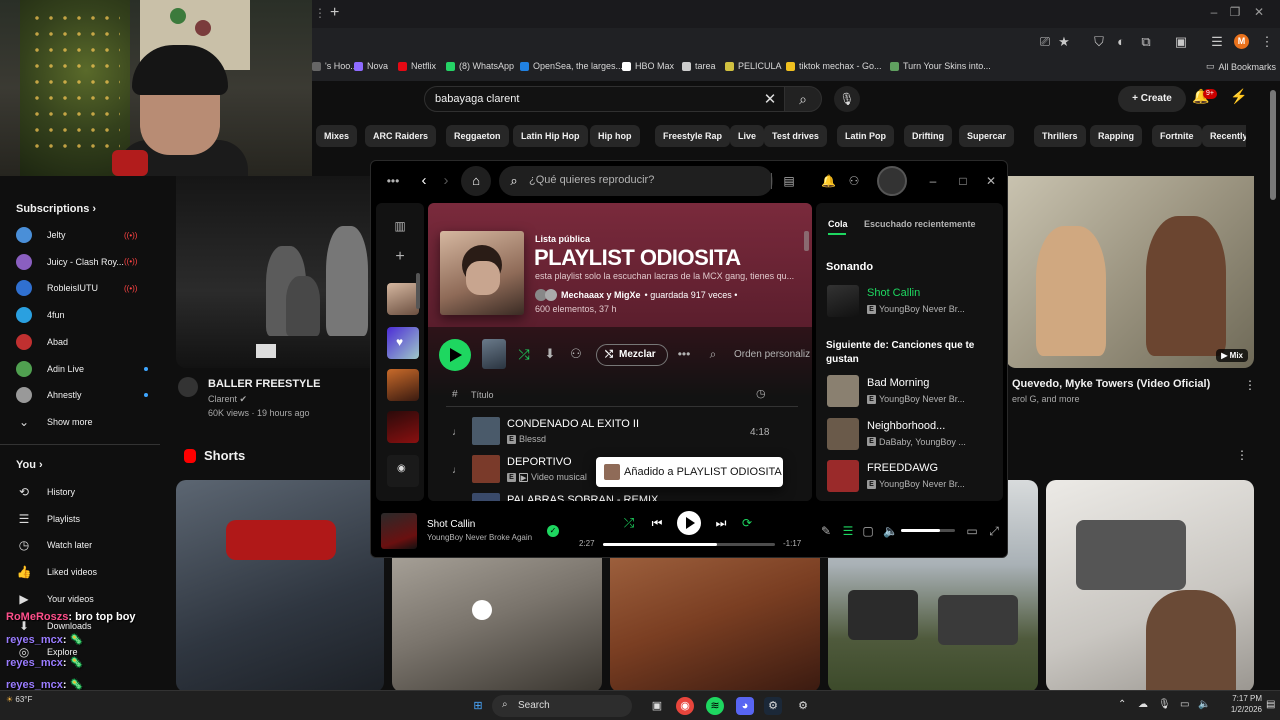 This screenshot has height=720, width=1280. What do you see at coordinates (770, 99) in the screenshot?
I see `clear-search-icon: ✕` at bounding box center [770, 99].